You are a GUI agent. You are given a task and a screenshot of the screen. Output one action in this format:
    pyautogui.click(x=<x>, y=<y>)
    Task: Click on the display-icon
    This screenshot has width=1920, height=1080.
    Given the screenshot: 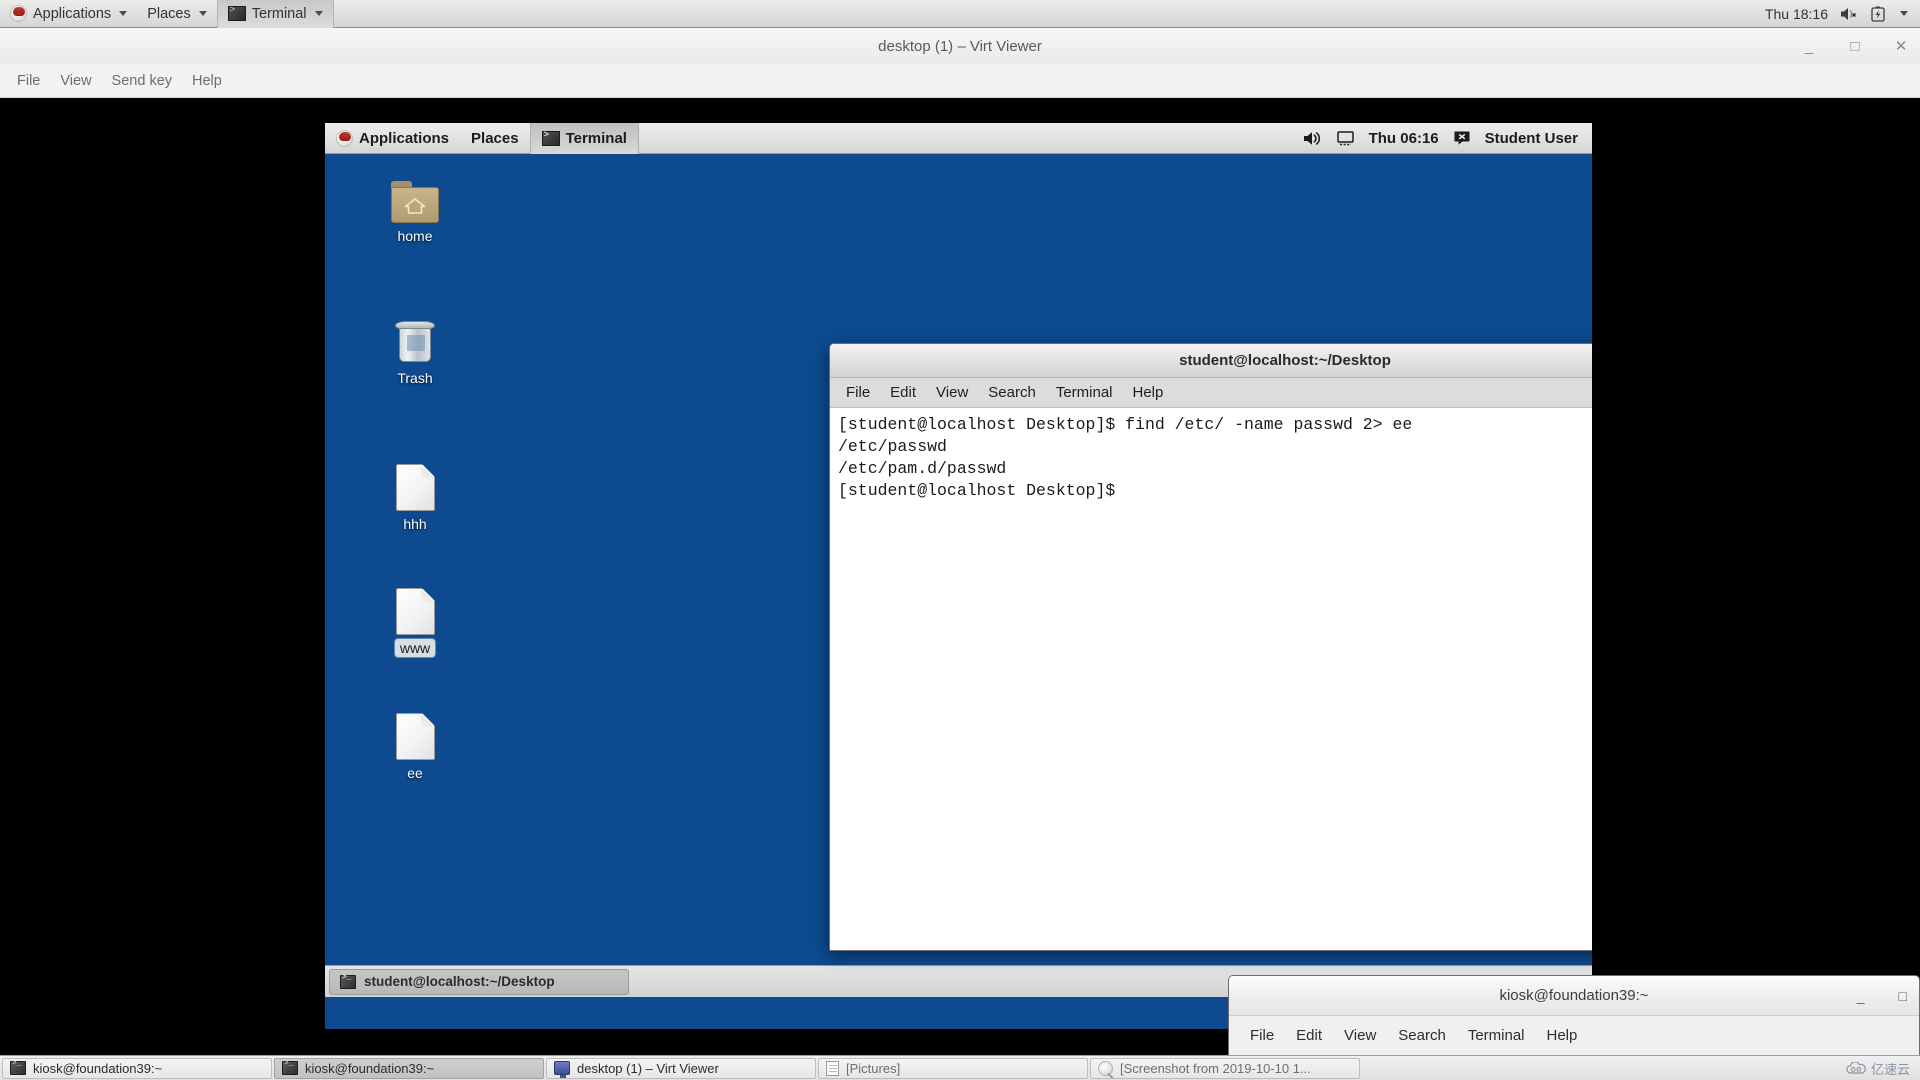 What is the action you would take?
    pyautogui.click(x=1345, y=138)
    